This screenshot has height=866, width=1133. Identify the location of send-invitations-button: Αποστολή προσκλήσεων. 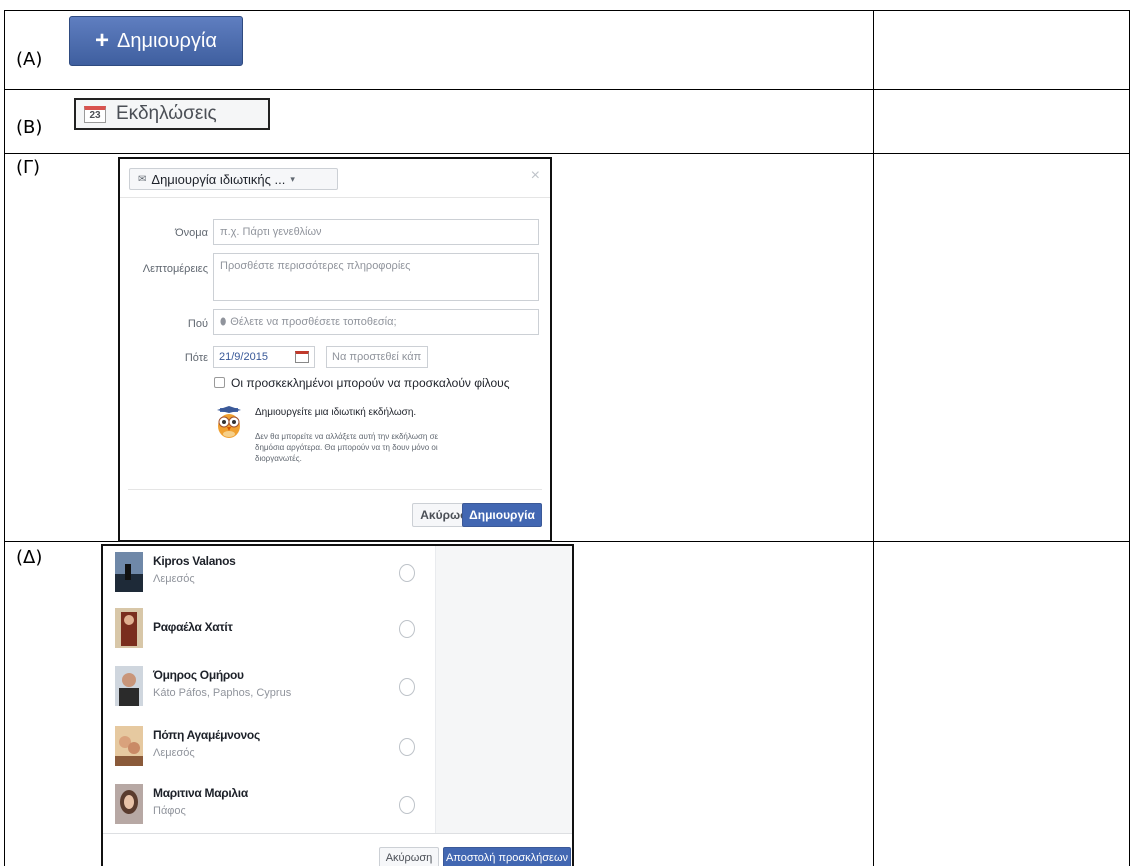
(507, 856).